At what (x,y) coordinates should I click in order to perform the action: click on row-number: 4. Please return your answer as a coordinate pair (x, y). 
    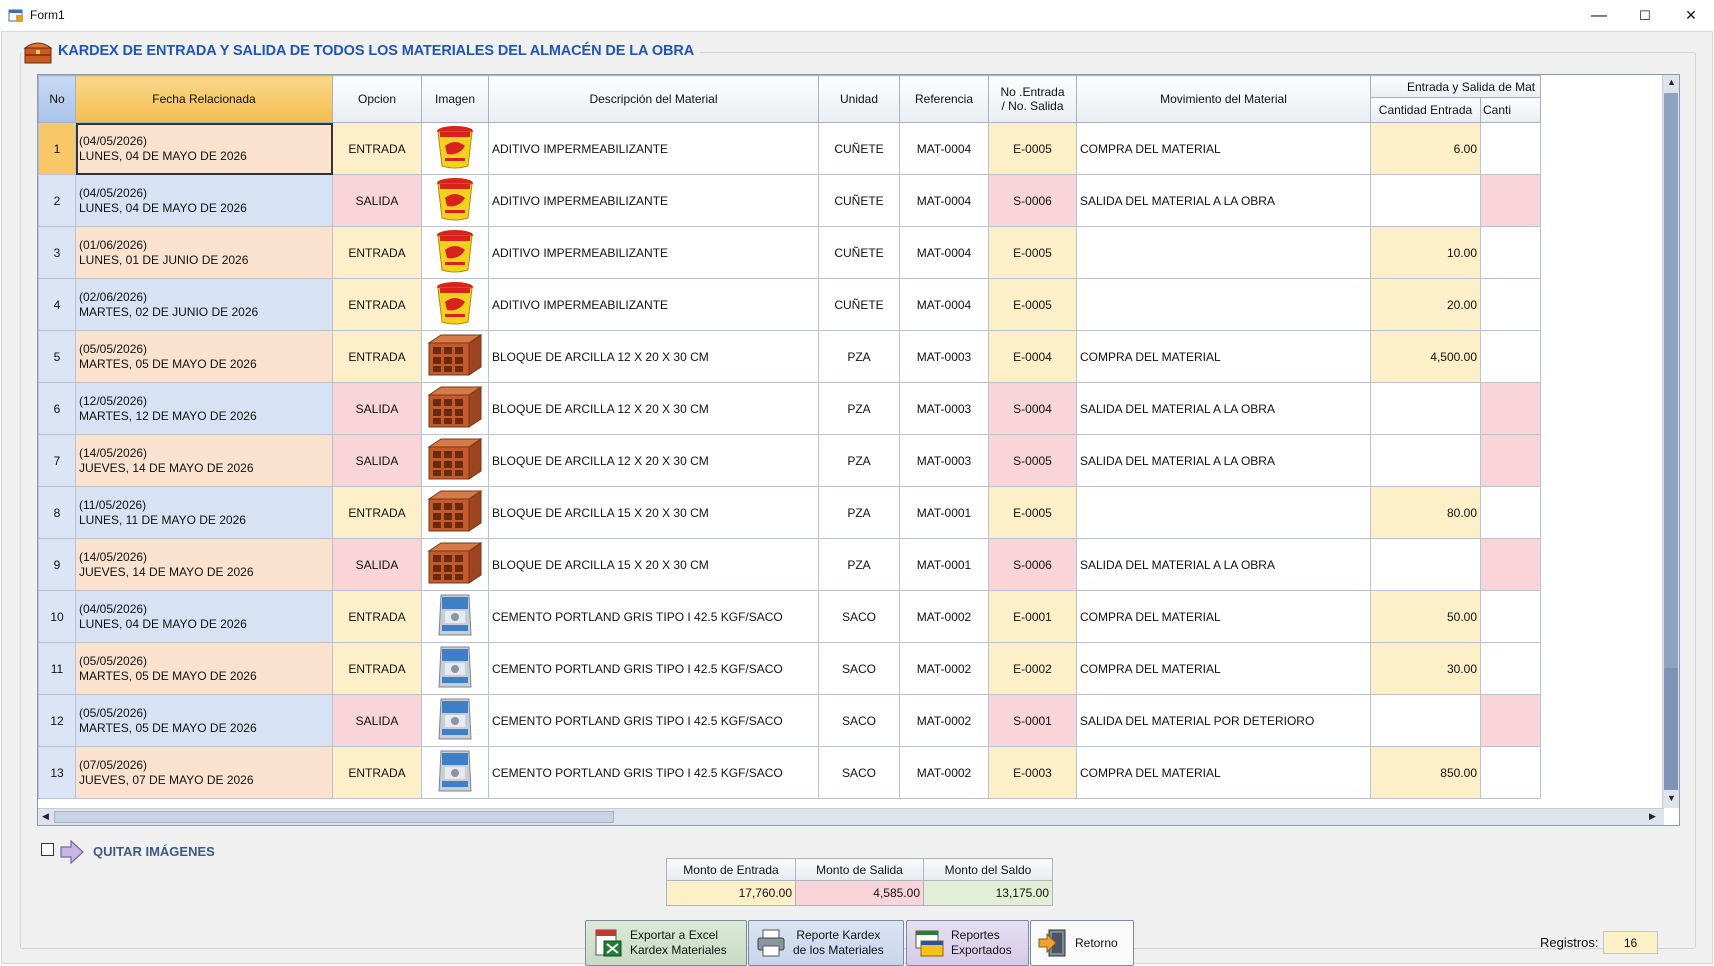
    Looking at the image, I should click on (57, 304).